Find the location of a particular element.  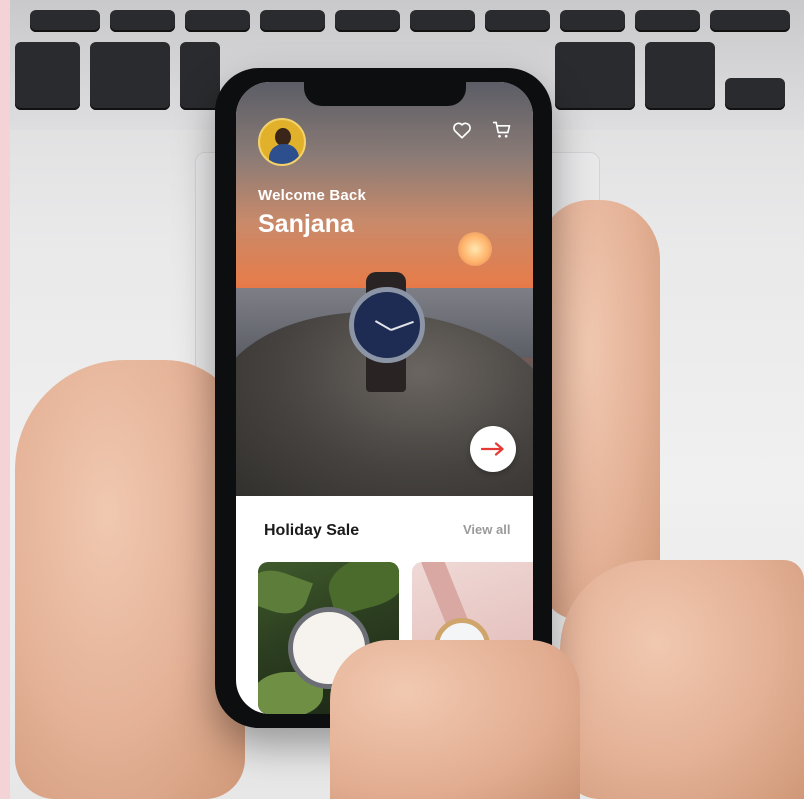

phone-notch is located at coordinates (385, 94).